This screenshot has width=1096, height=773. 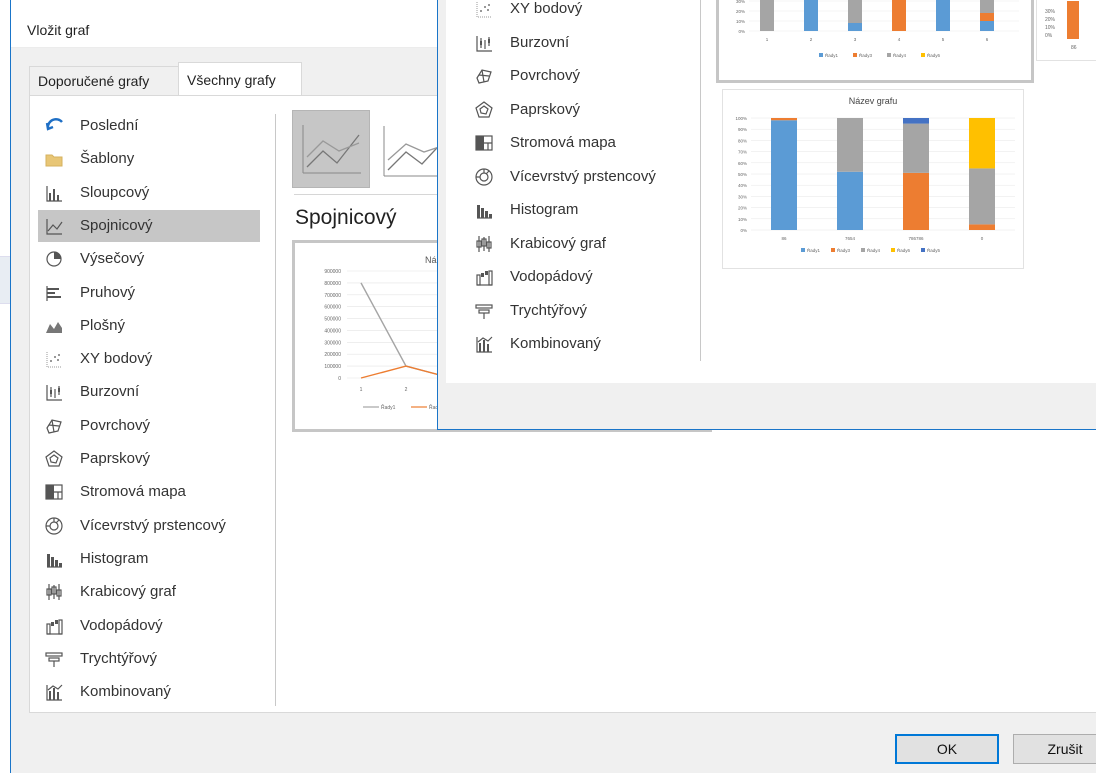 What do you see at coordinates (850, 238) in the screenshot?
I see `x-tick-label: 7654` at bounding box center [850, 238].